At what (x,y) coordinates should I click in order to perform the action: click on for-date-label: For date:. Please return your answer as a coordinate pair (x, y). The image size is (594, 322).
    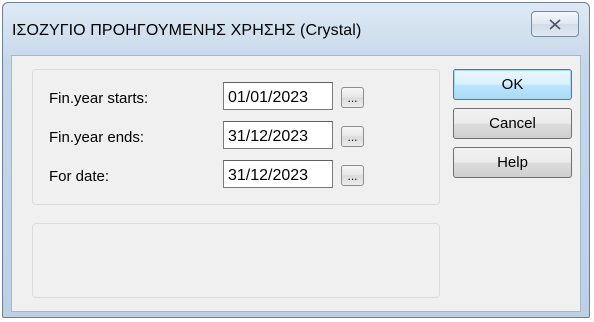
    Looking at the image, I should click on (79, 176).